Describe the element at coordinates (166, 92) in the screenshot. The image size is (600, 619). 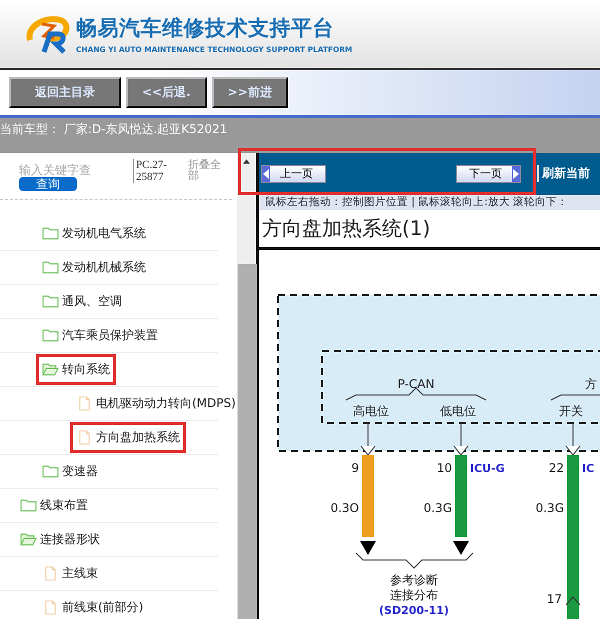
I see `toolbar-button: <<后退.` at that location.